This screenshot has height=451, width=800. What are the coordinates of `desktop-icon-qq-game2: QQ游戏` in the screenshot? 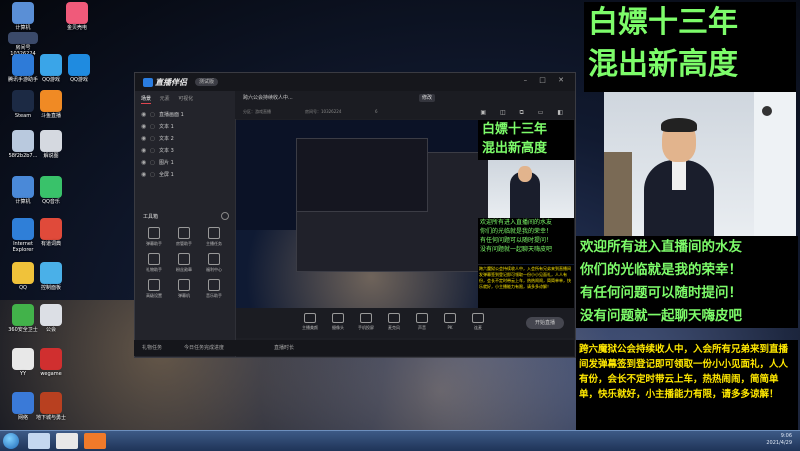 It's located at (79, 68).